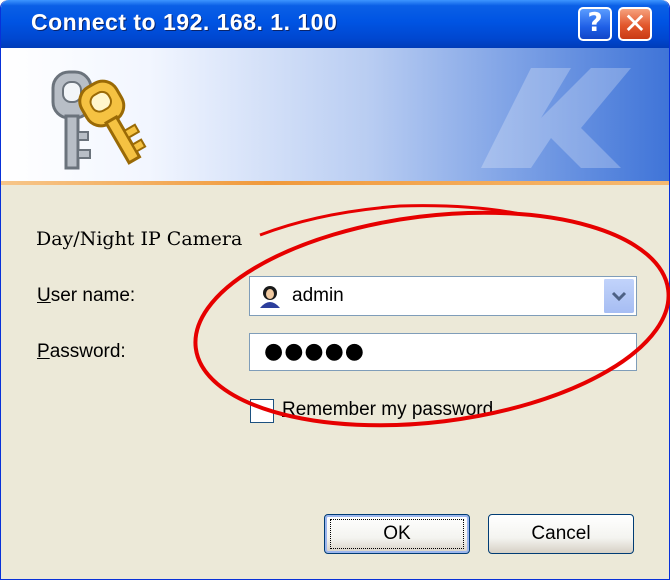 The width and height of the screenshot is (670, 581). I want to click on username-label-mnemonic: U, so click(44, 295).